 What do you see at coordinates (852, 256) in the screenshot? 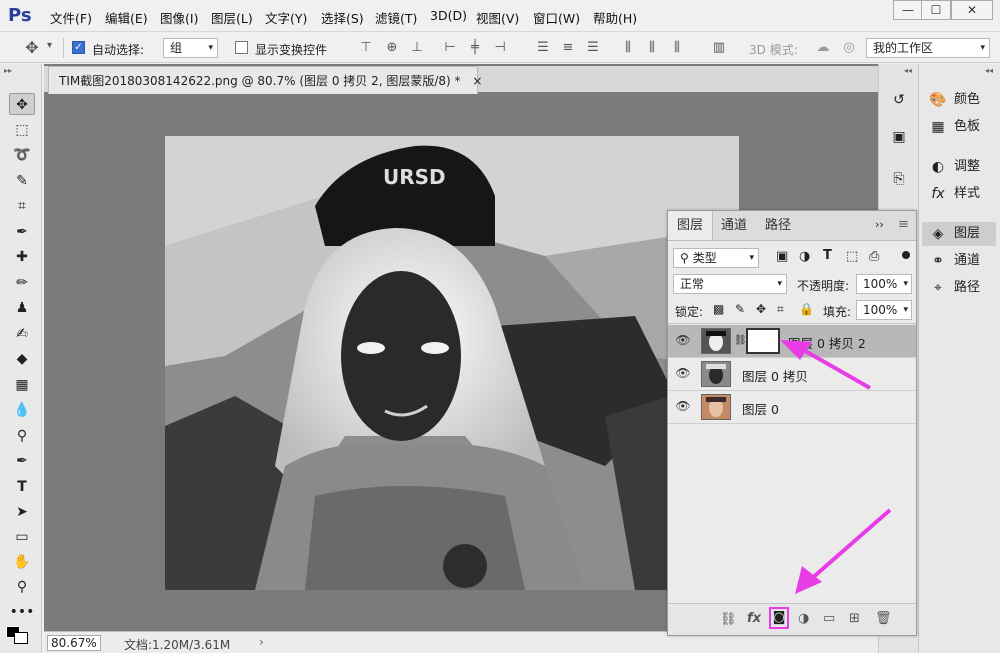
I see `filter-shape-icon: ⬚` at bounding box center [852, 256].